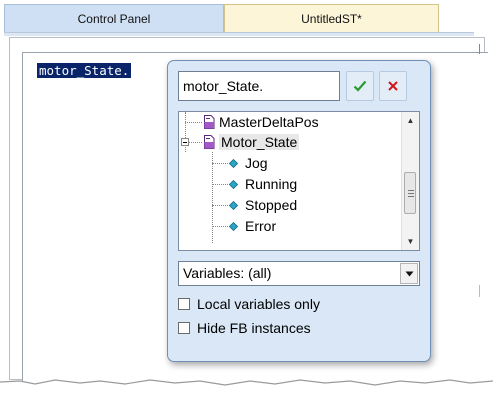 The image size is (493, 396). Describe the element at coordinates (410, 120) in the screenshot. I see `scroll-up-arrow-icon: ▲` at that location.